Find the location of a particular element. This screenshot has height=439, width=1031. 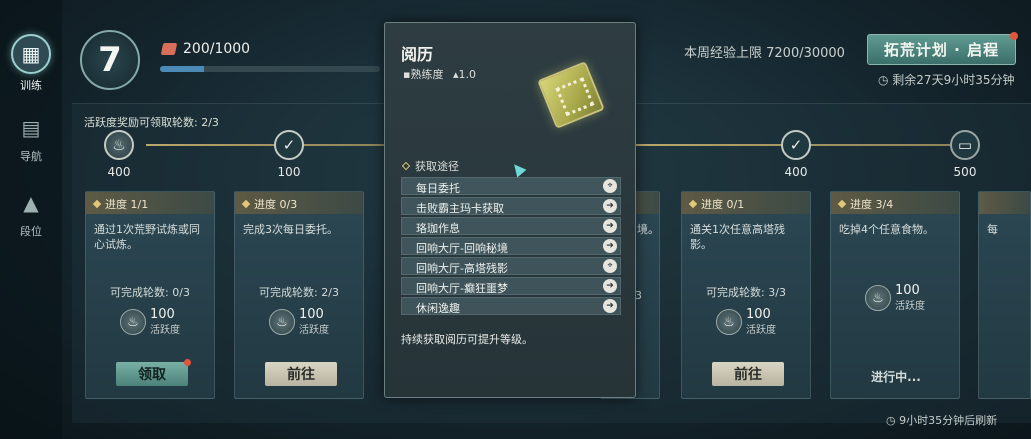

task-progress: 进度 0/3 is located at coordinates (299, 203).